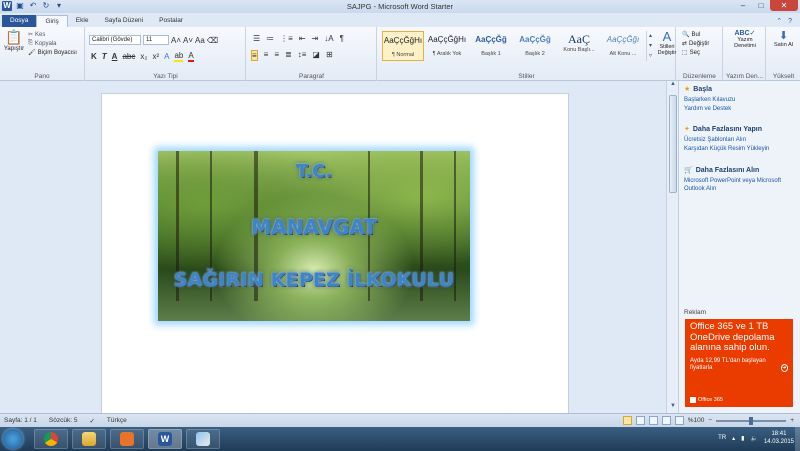 Image resolution: width=800 pixels, height=451 pixels. What do you see at coordinates (200, 40) in the screenshot?
I see `change-case-icon: Aa` at bounding box center [200, 40].